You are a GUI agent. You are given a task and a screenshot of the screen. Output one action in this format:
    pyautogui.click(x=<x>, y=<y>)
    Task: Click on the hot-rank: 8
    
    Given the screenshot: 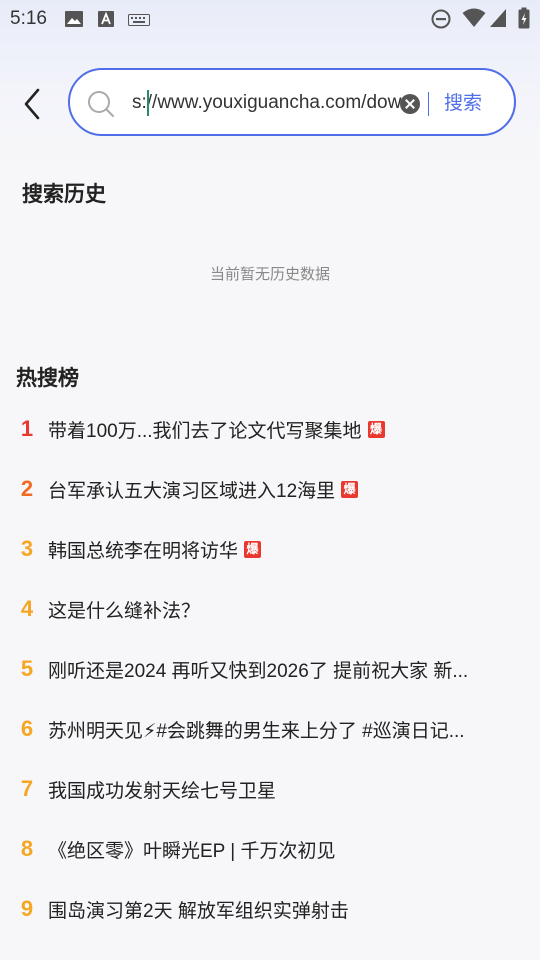 What is the action you would take?
    pyautogui.click(x=27, y=848)
    